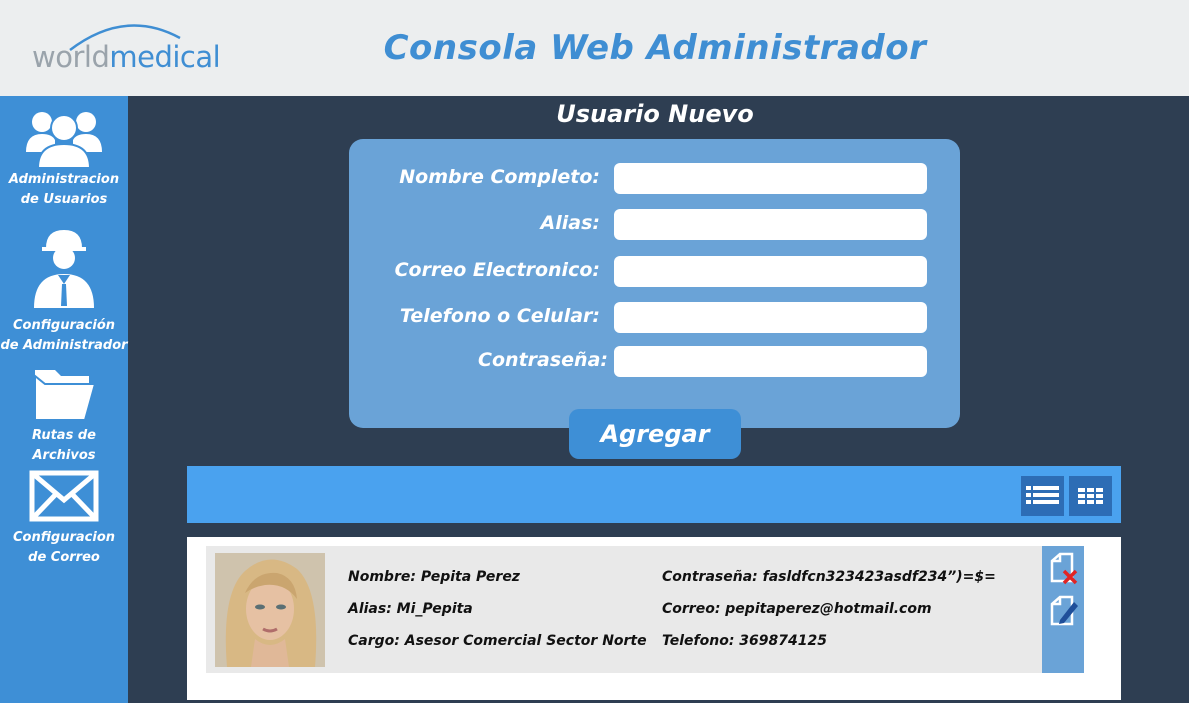 This screenshot has width=1189, height=703. Describe the element at coordinates (770, 178) in the screenshot. I see `full-name-field` at that location.